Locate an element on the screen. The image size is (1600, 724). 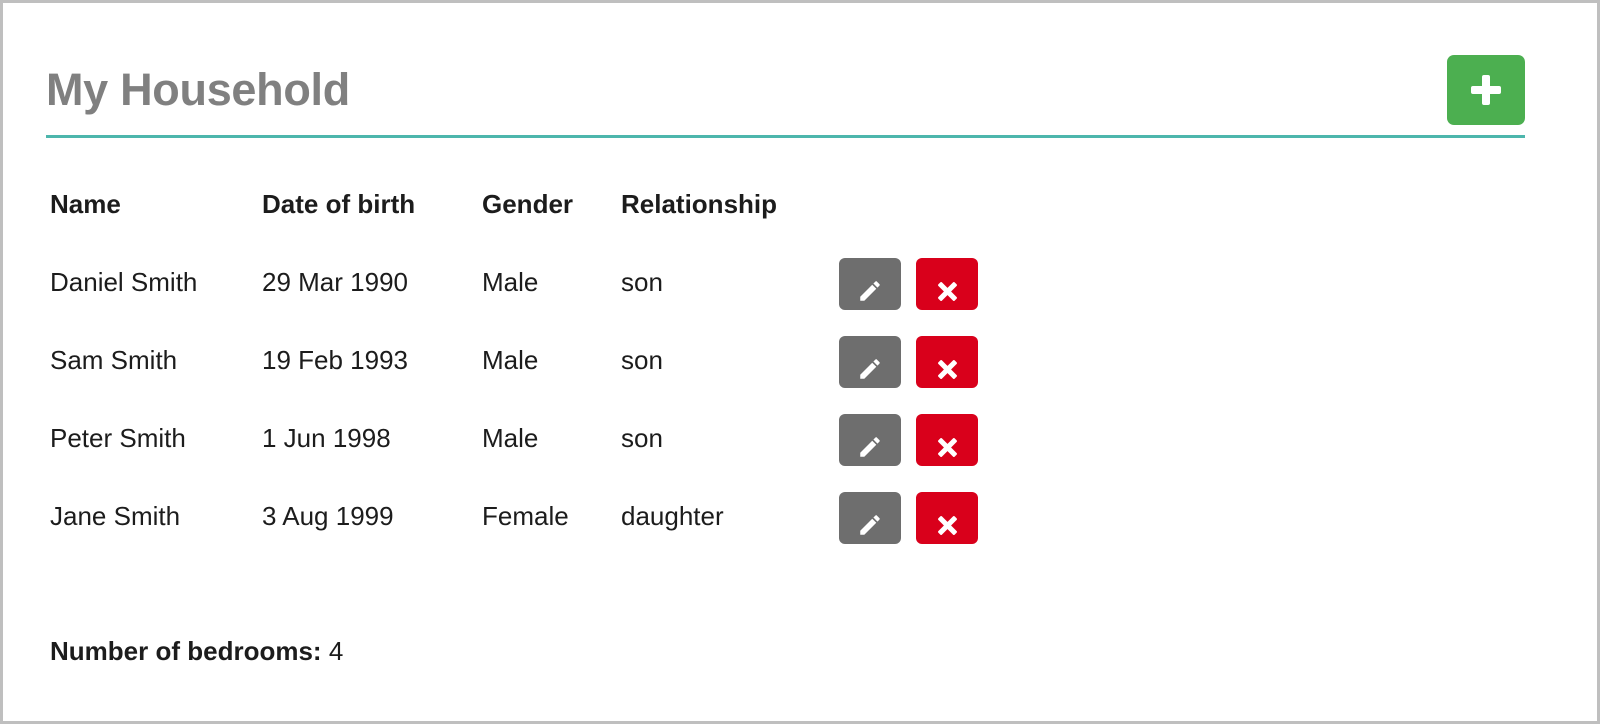
cell-date-of-birth: 29 Mar 1990 is located at coordinates (335, 282).